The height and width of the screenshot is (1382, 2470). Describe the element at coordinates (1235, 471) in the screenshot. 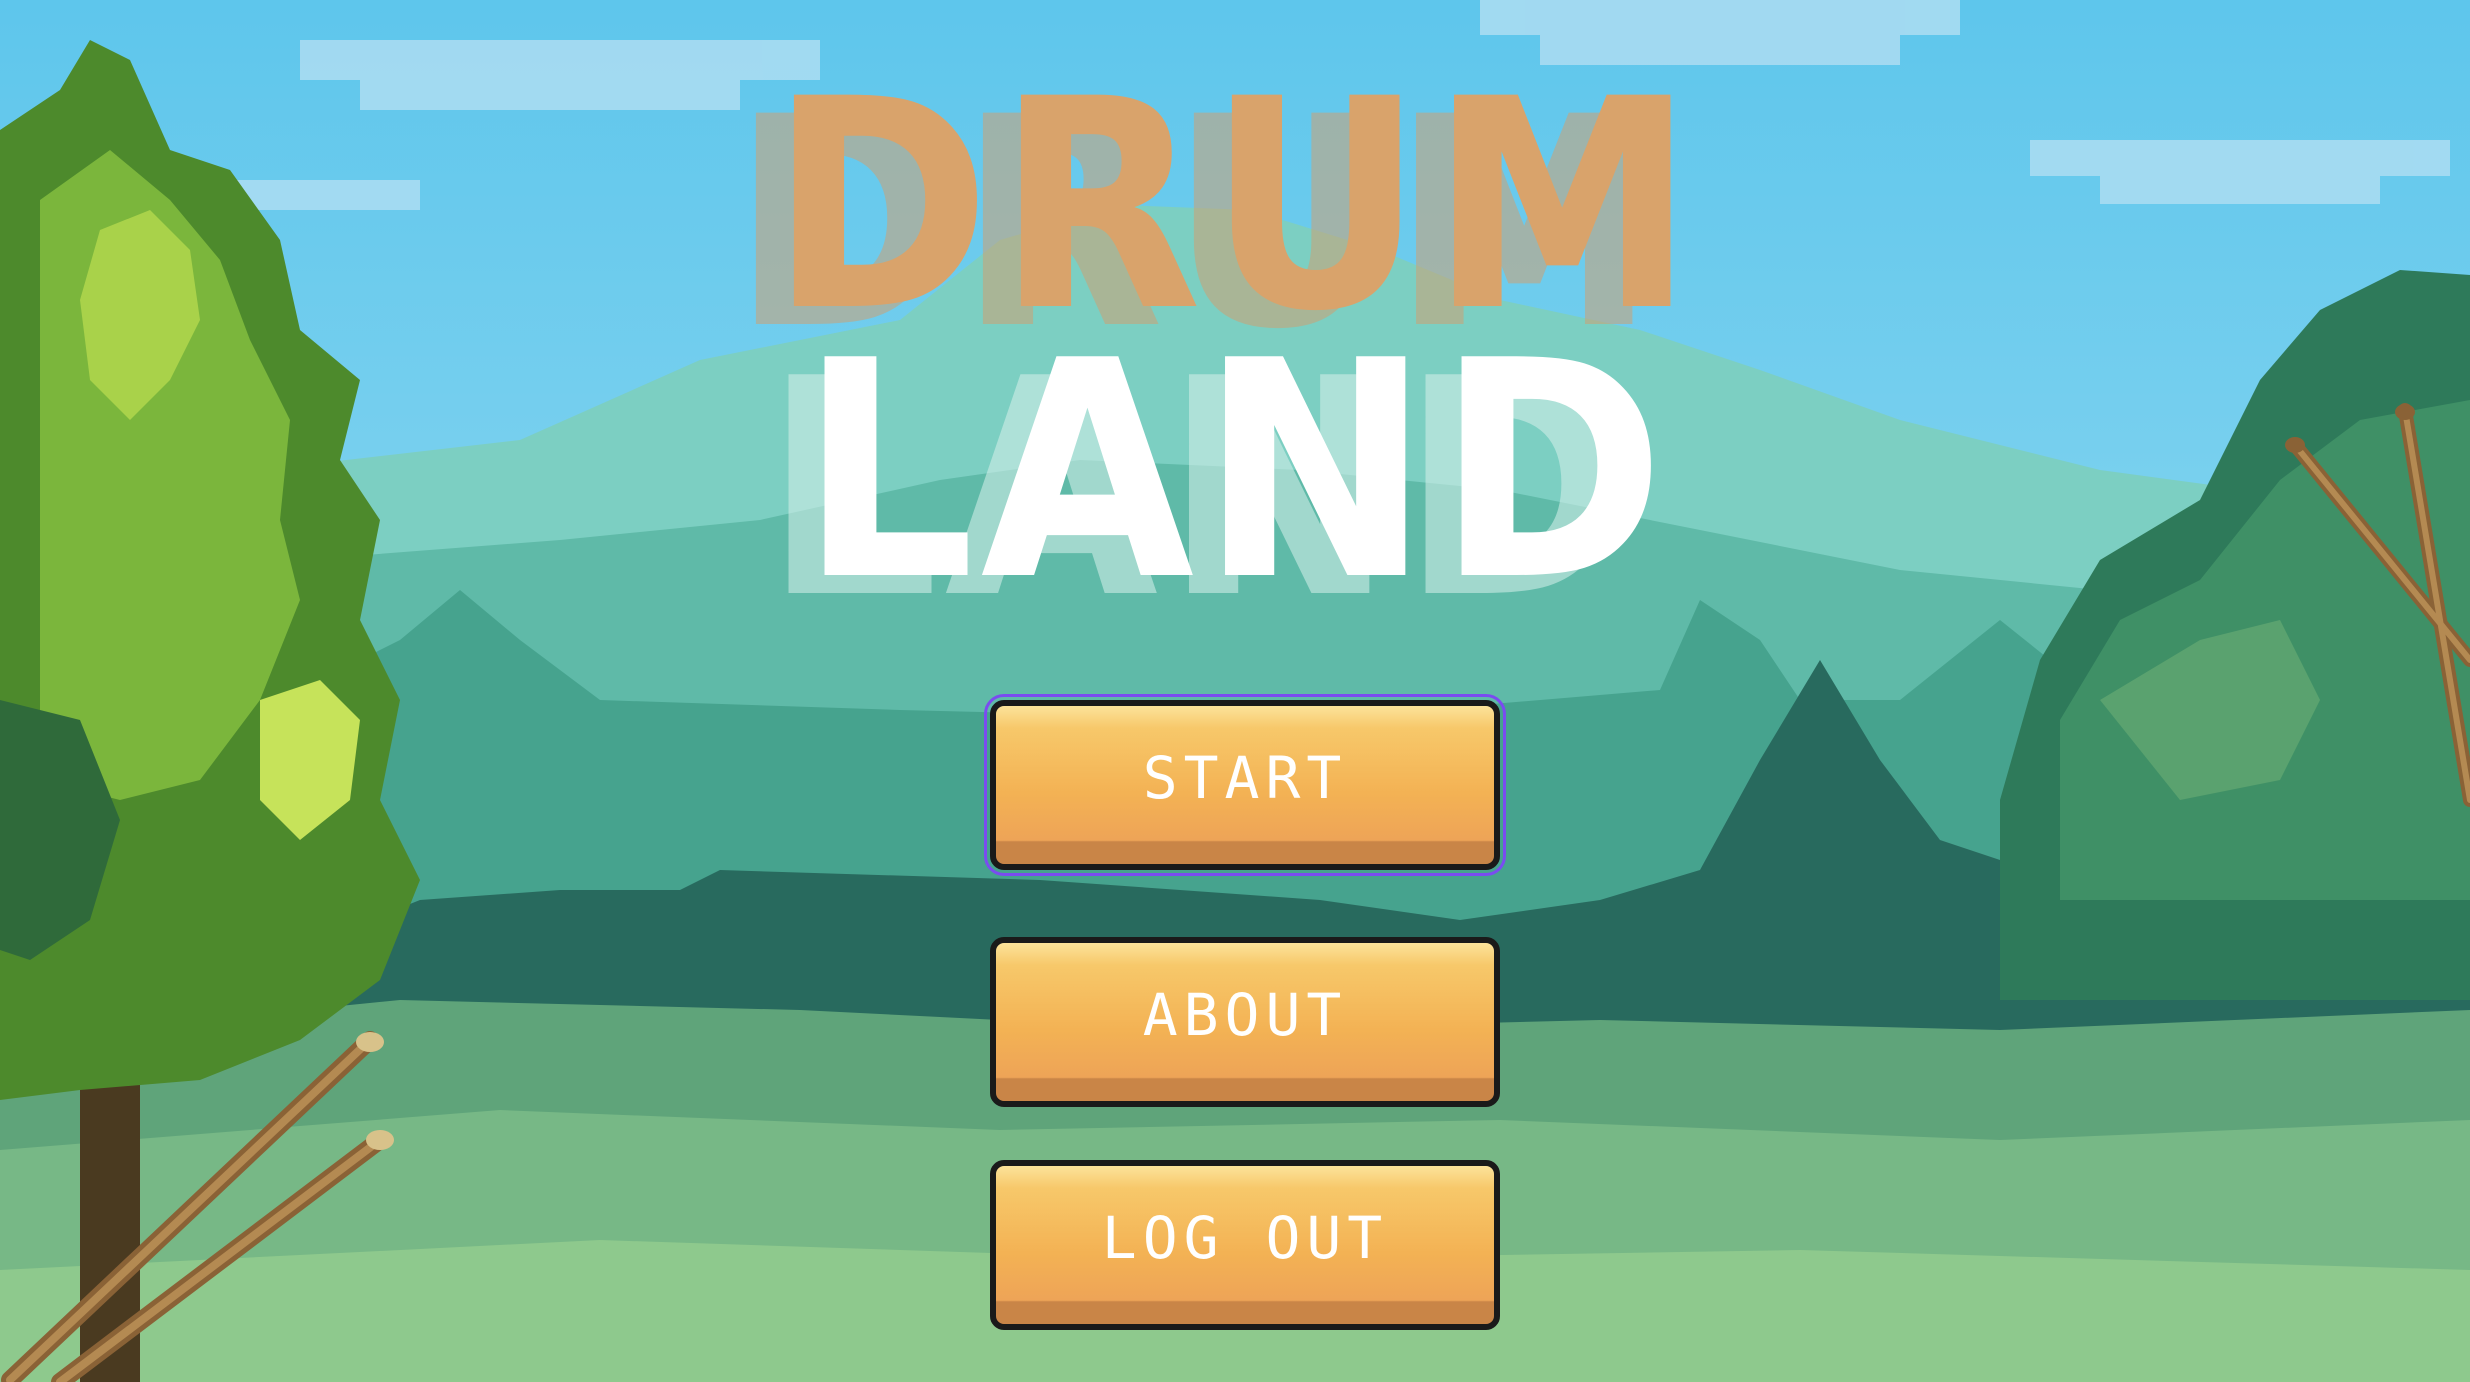

I see `title-land: LAND` at that location.